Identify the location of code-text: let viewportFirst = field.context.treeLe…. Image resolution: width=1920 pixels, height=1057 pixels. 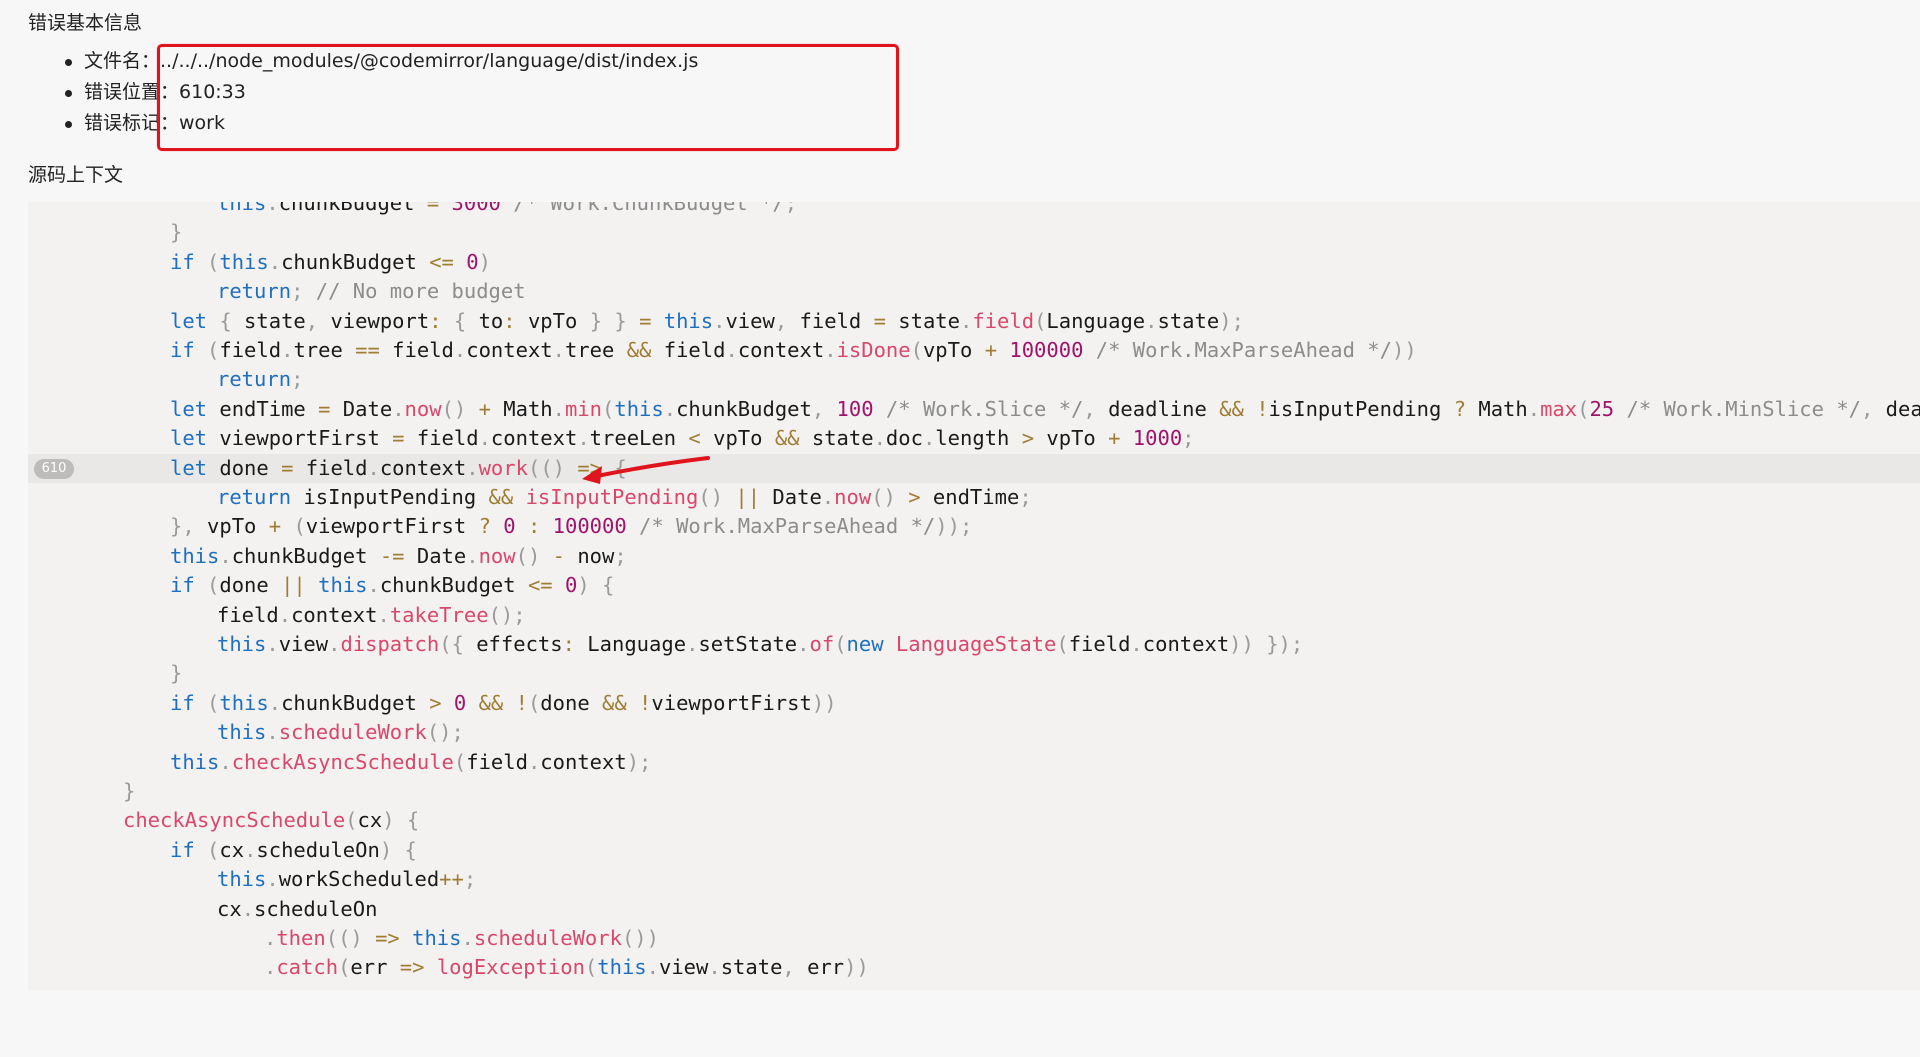
(682, 438).